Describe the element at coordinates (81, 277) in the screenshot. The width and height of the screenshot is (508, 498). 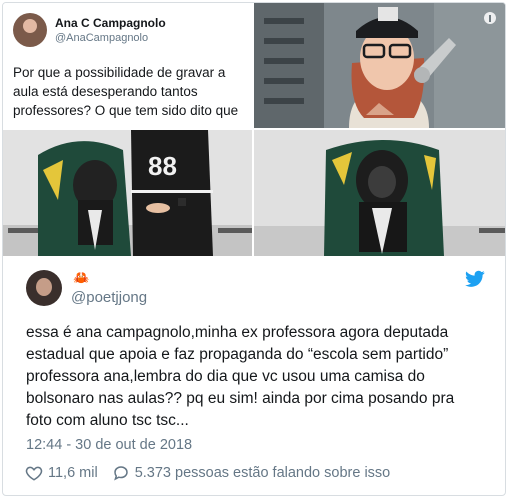
I see `display-name-emoji: 🦀` at that location.